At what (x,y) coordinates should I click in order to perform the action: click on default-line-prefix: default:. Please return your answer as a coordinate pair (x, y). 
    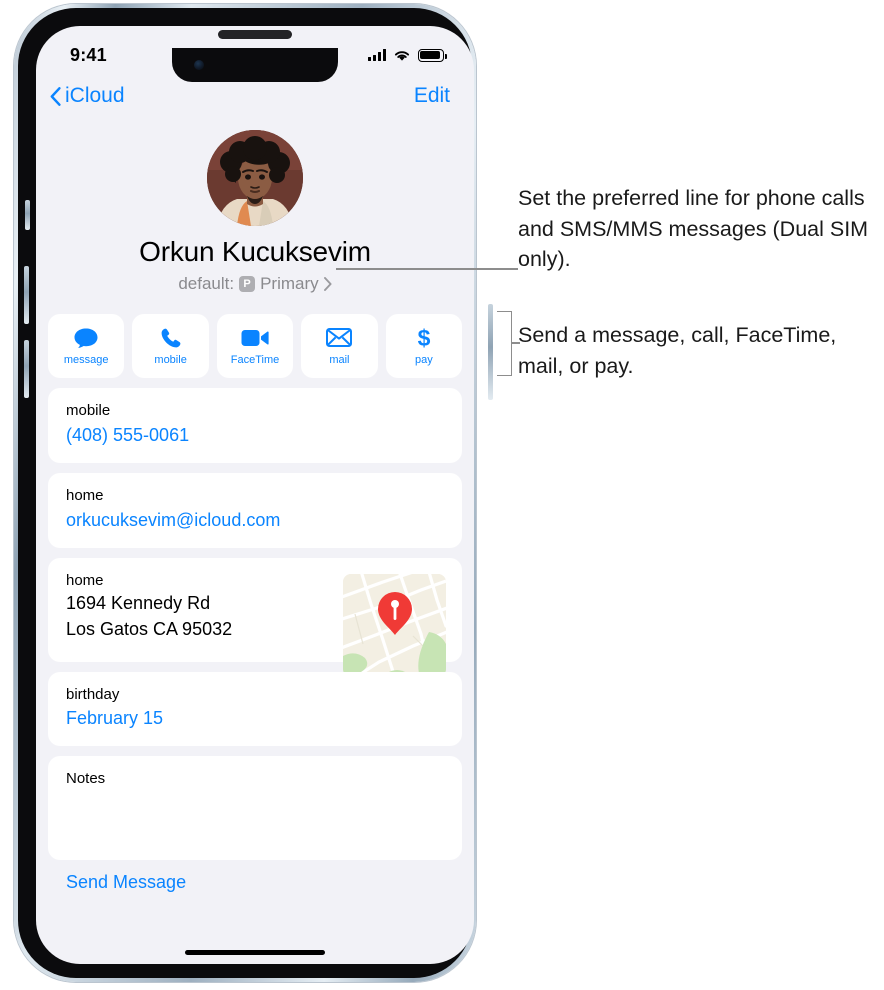
    Looking at the image, I should click on (206, 283).